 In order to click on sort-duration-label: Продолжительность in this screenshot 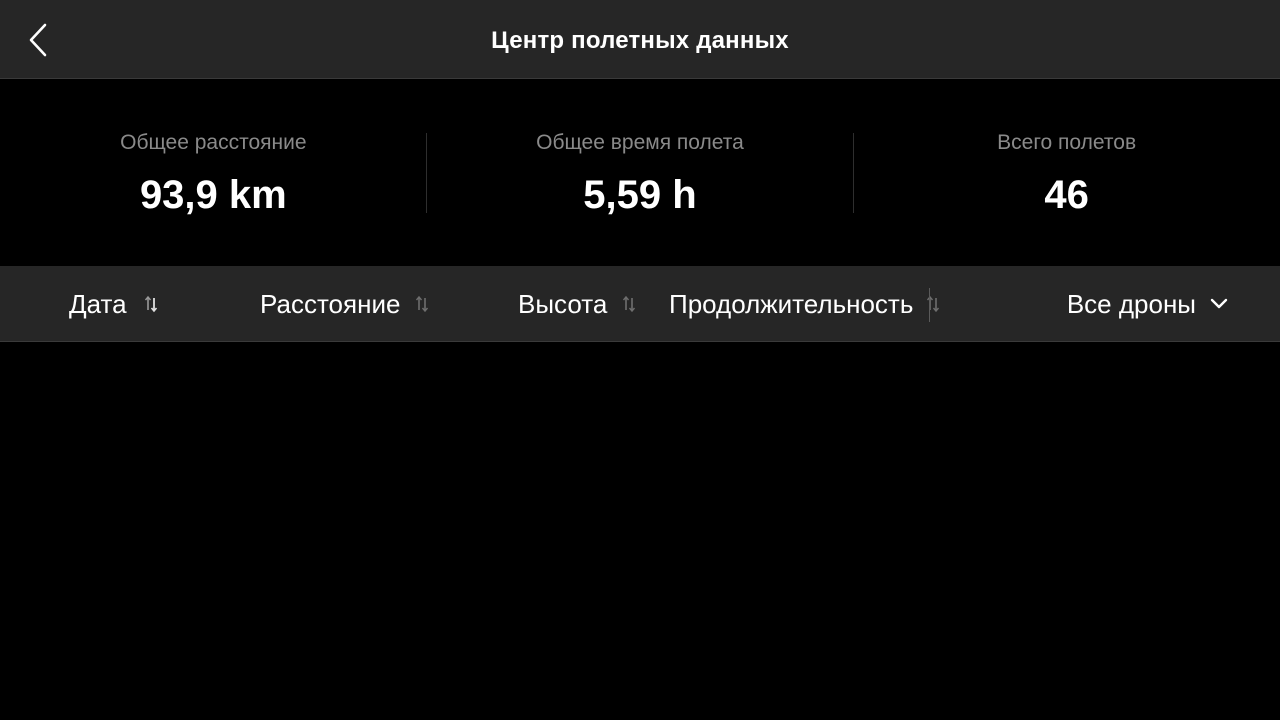, I will do `click(791, 304)`.